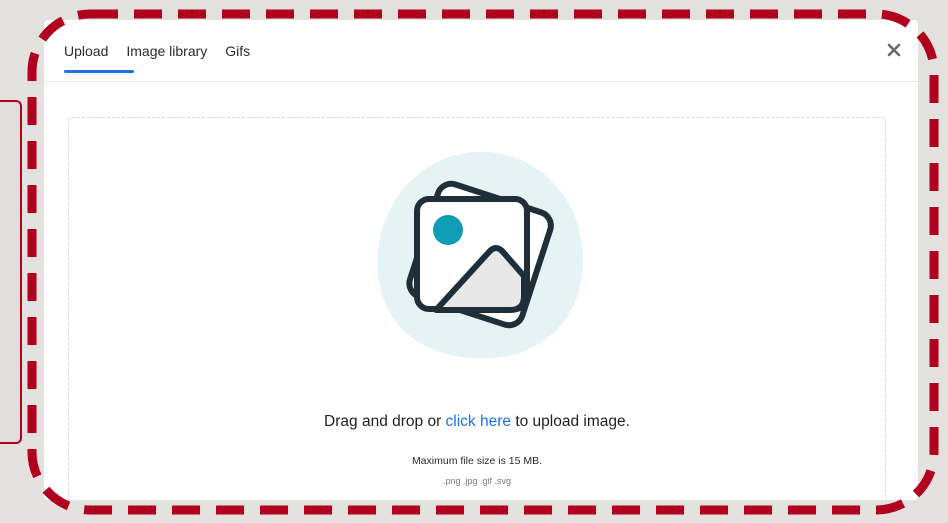 The height and width of the screenshot is (523, 948). I want to click on click-here-link: click here, so click(478, 421).